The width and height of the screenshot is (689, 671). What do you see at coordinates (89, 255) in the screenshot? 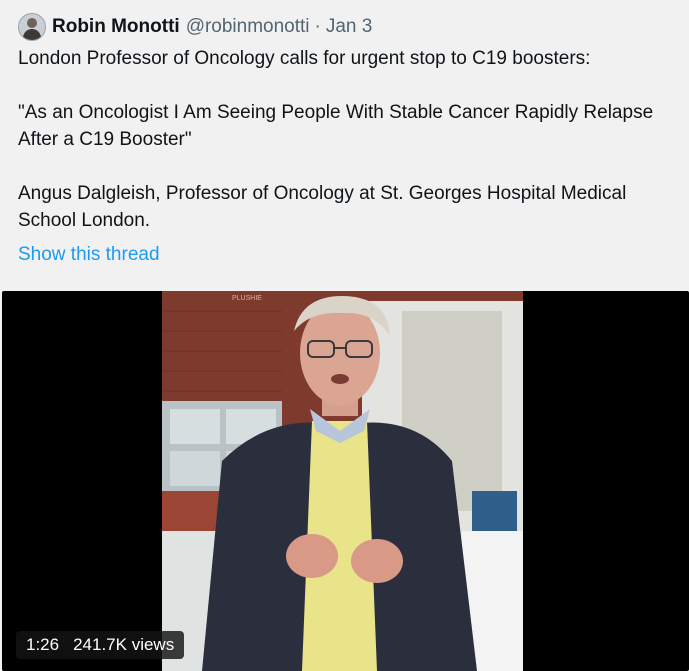
I see `show-thread-link: Show this thread` at bounding box center [89, 255].